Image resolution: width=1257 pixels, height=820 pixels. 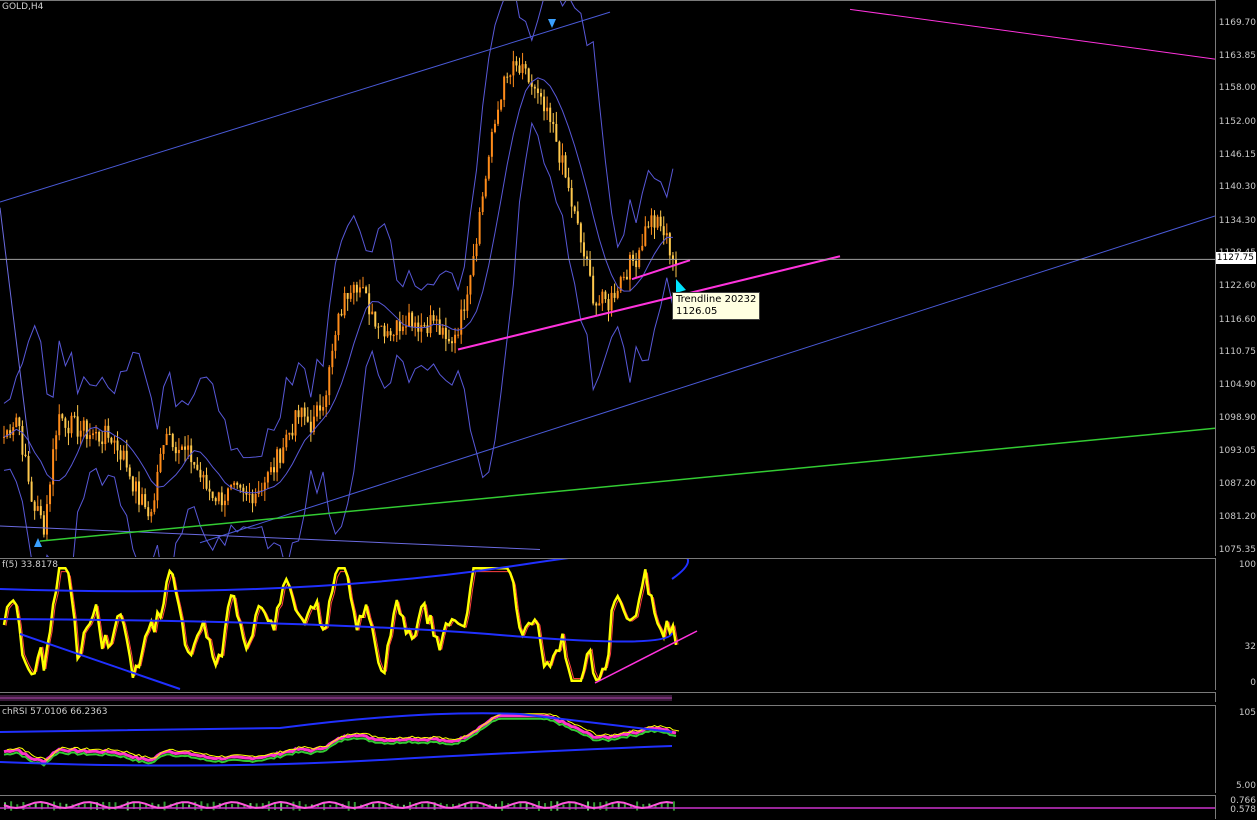 What do you see at coordinates (1237, 187) in the screenshot?
I see `price-label: 1140.30` at bounding box center [1237, 187].